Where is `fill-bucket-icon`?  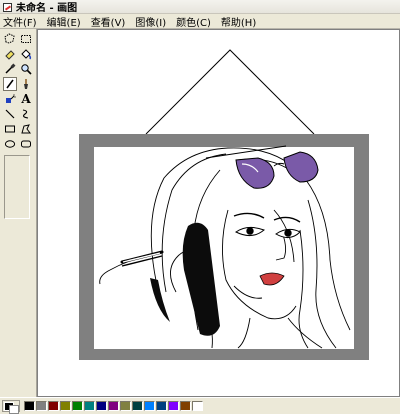 fill-bucket-icon is located at coordinates (26, 54).